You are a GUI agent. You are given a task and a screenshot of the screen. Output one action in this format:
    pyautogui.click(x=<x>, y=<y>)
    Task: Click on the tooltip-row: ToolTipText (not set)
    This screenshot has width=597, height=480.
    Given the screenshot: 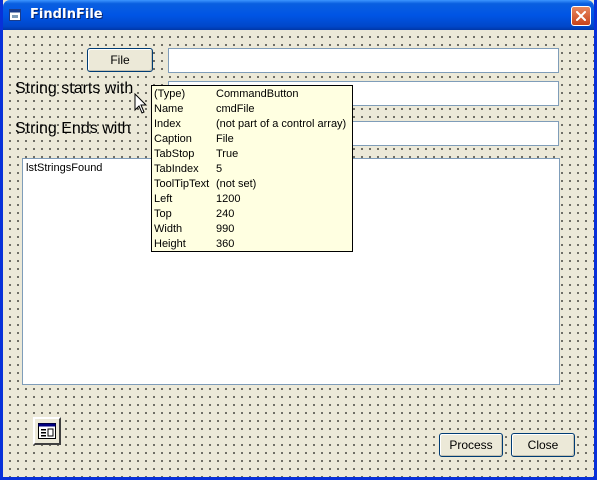 What is the action you would take?
    pyautogui.click(x=249, y=184)
    